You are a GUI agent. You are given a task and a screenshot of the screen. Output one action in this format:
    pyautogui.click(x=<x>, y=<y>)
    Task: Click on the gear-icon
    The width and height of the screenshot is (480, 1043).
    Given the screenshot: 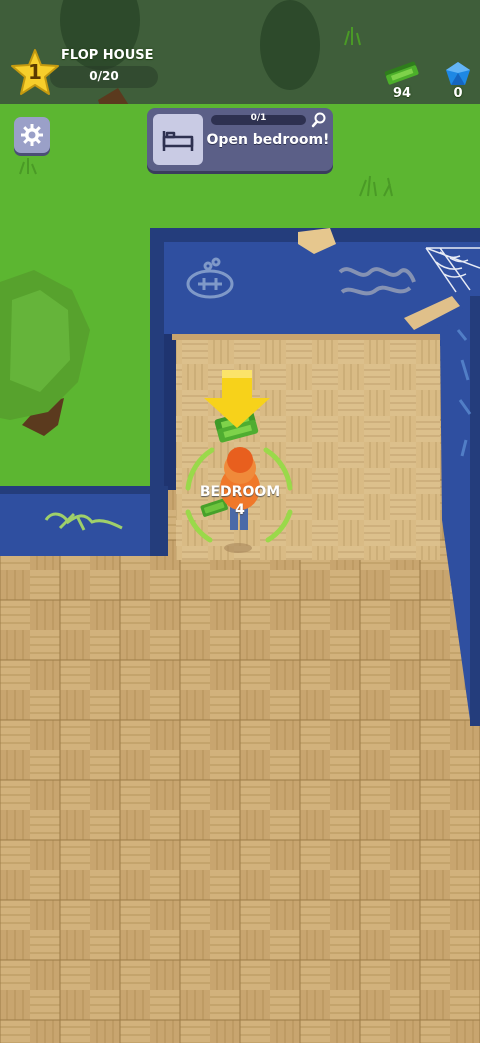 What is the action you would take?
    pyautogui.click(x=32, y=135)
    